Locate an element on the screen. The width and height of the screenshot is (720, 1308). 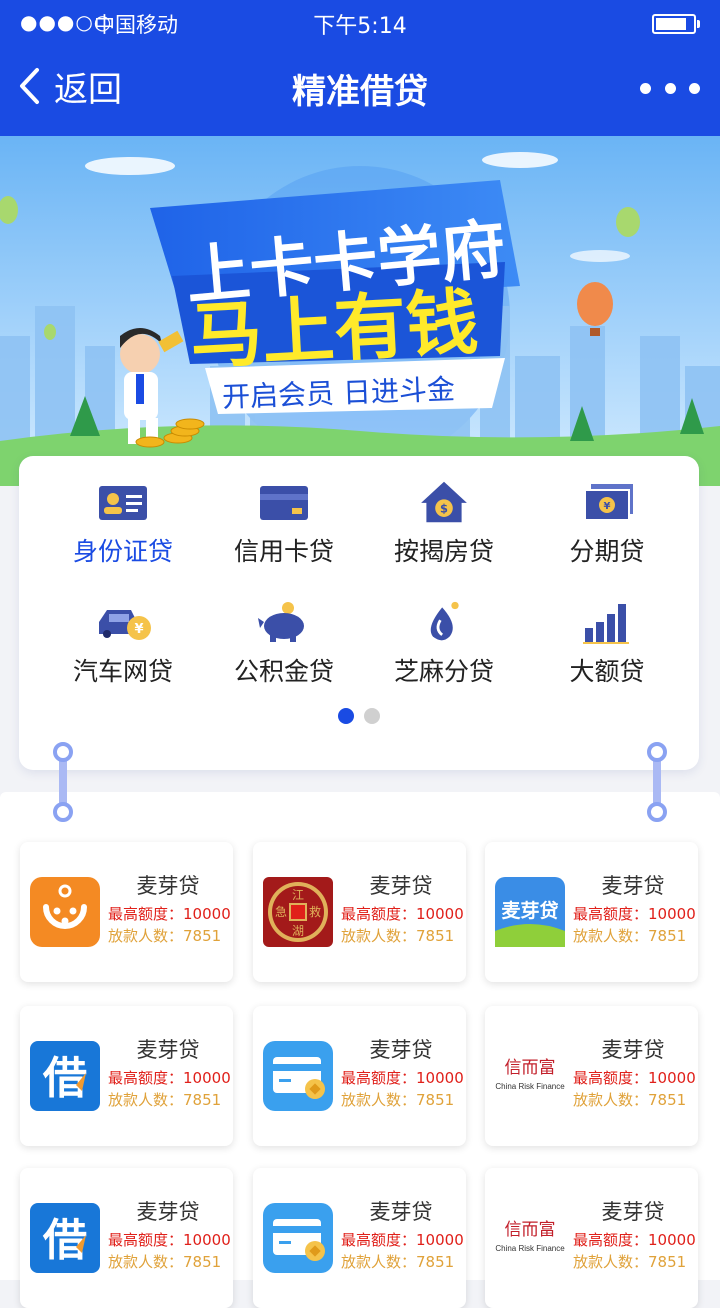
installment-icon: ¥ is located at coordinates (608, 502).